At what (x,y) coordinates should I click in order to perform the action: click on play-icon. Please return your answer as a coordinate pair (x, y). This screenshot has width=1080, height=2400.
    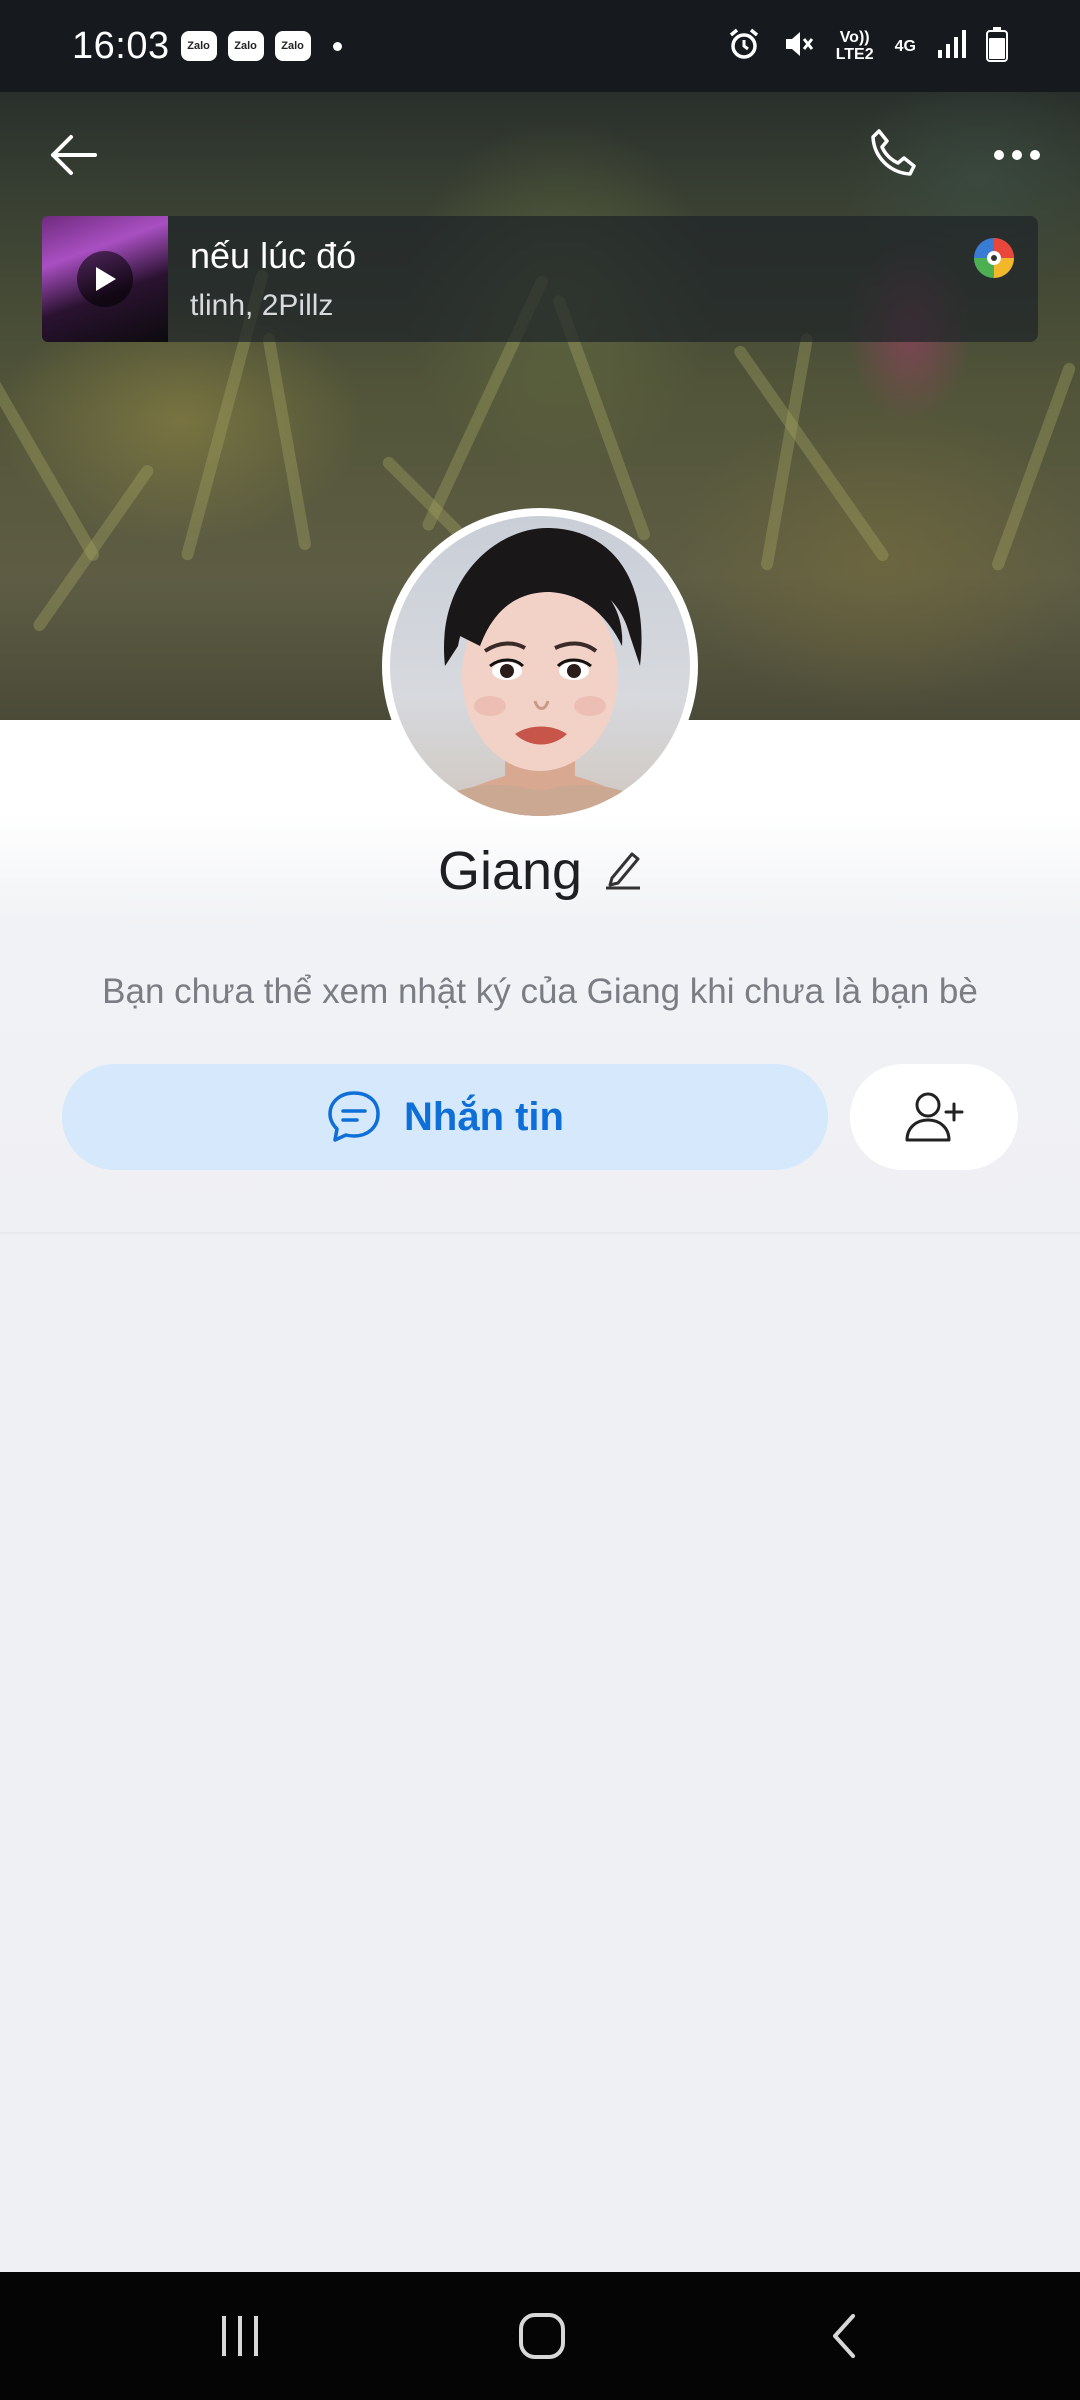
    Looking at the image, I should click on (106, 279).